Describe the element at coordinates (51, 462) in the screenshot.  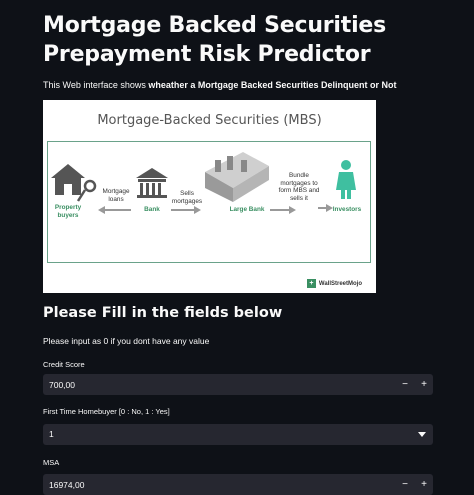
I see `msa-label: MSA` at that location.